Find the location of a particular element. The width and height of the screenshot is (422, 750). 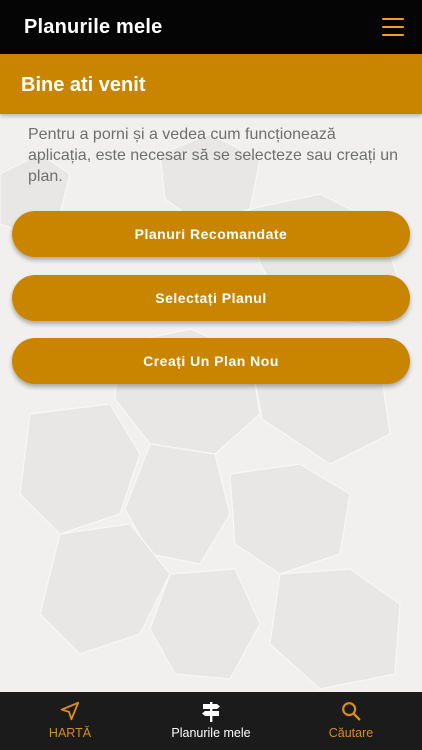

tab-map: HARTĂ is located at coordinates (70, 721).